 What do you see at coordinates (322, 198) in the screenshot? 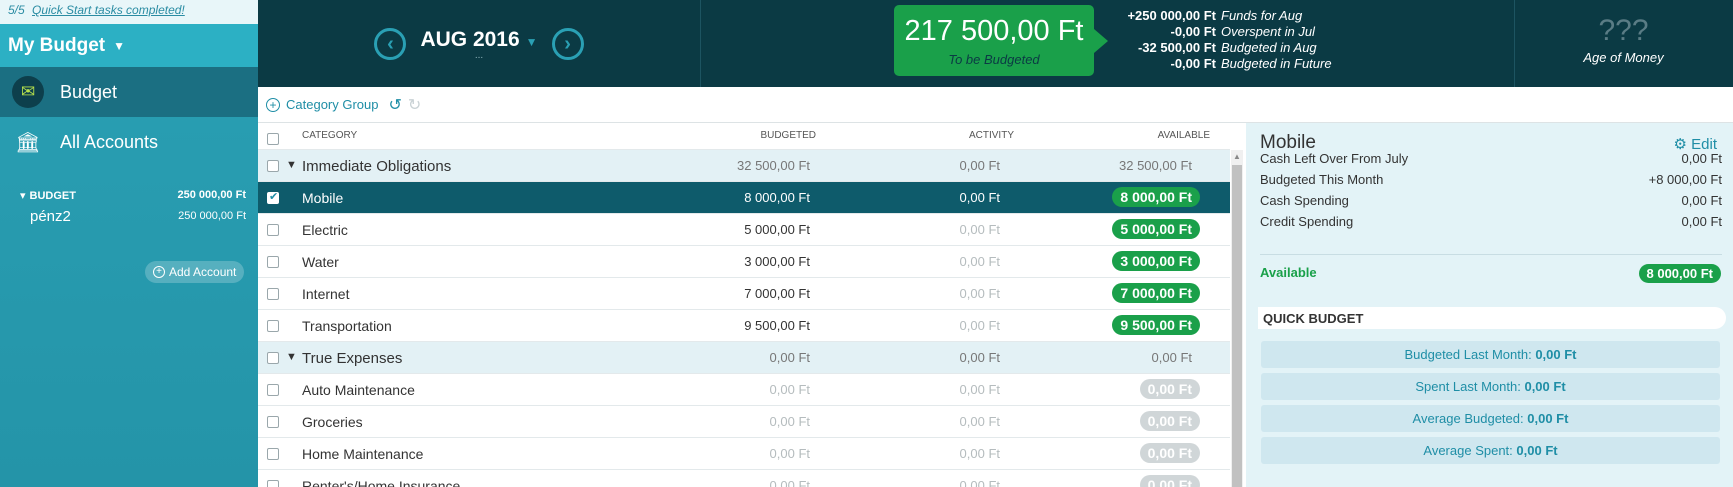
I see `category-name: Mobile` at bounding box center [322, 198].